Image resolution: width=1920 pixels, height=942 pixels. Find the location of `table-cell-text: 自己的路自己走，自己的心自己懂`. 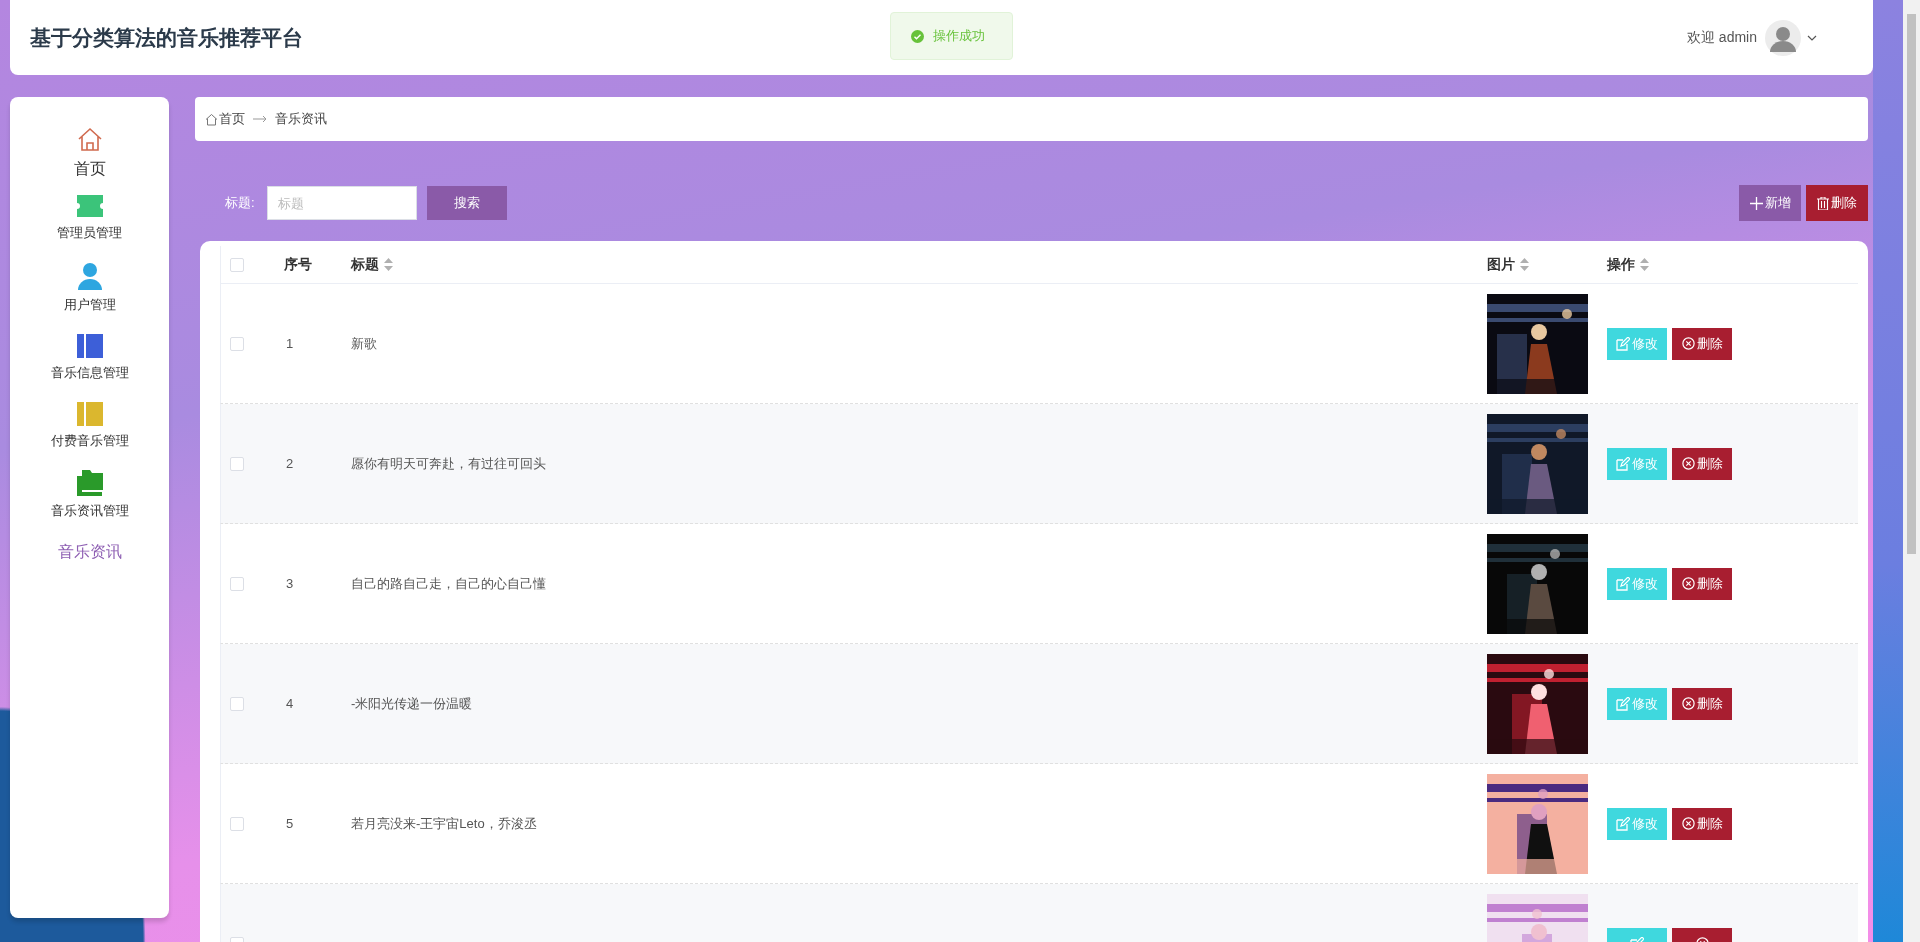

table-cell-text: 自己的路自己走，自己的心自己懂 is located at coordinates (449, 583).